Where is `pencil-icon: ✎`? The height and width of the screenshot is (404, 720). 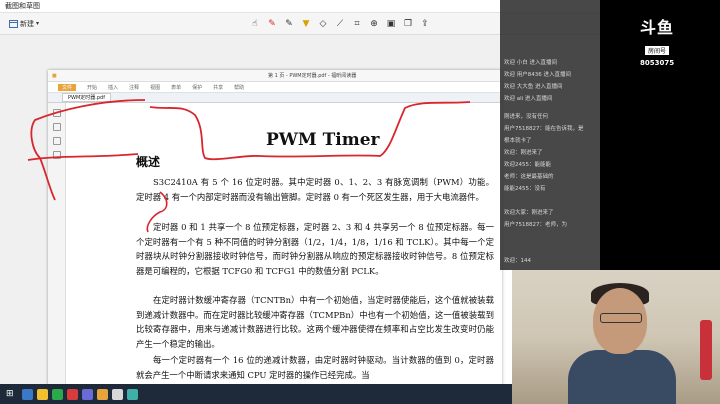
pencil-icon: ✎ is located at coordinates (289, 24).